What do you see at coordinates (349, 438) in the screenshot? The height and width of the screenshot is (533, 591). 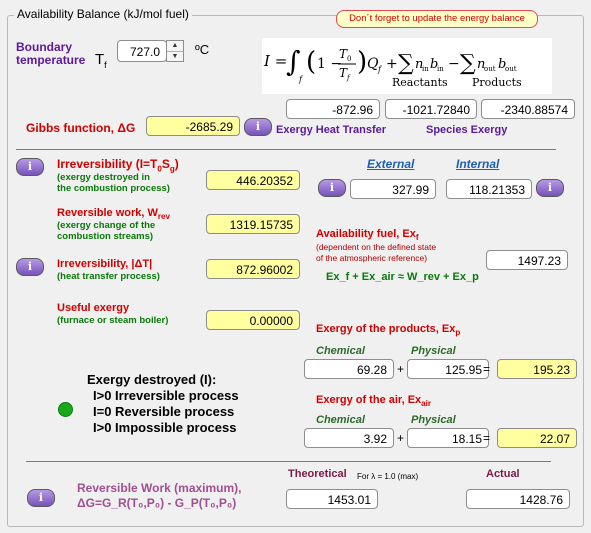 I see `air-chemical-value: 3.92` at bounding box center [349, 438].